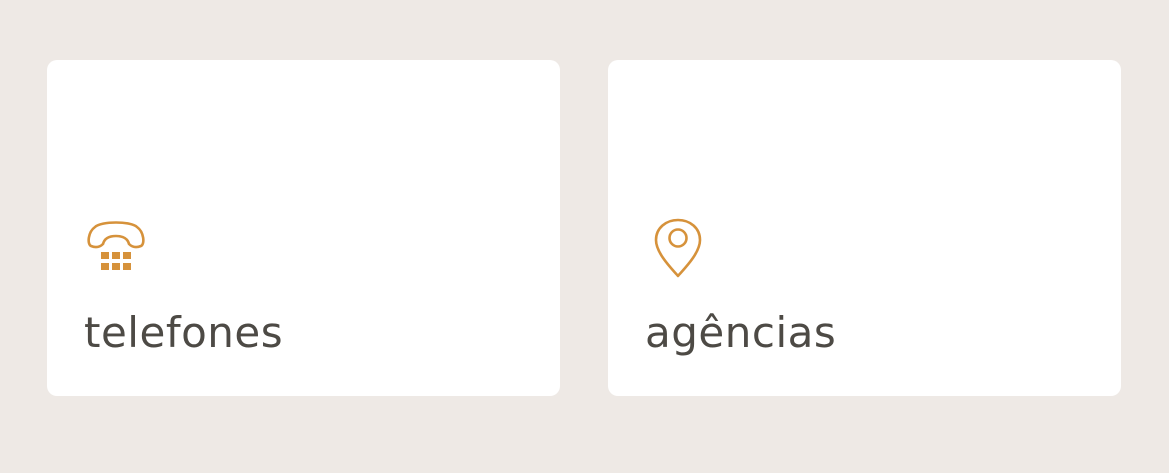  Describe the element at coordinates (741, 332) in the screenshot. I see `card-label-agencias: agências` at that location.